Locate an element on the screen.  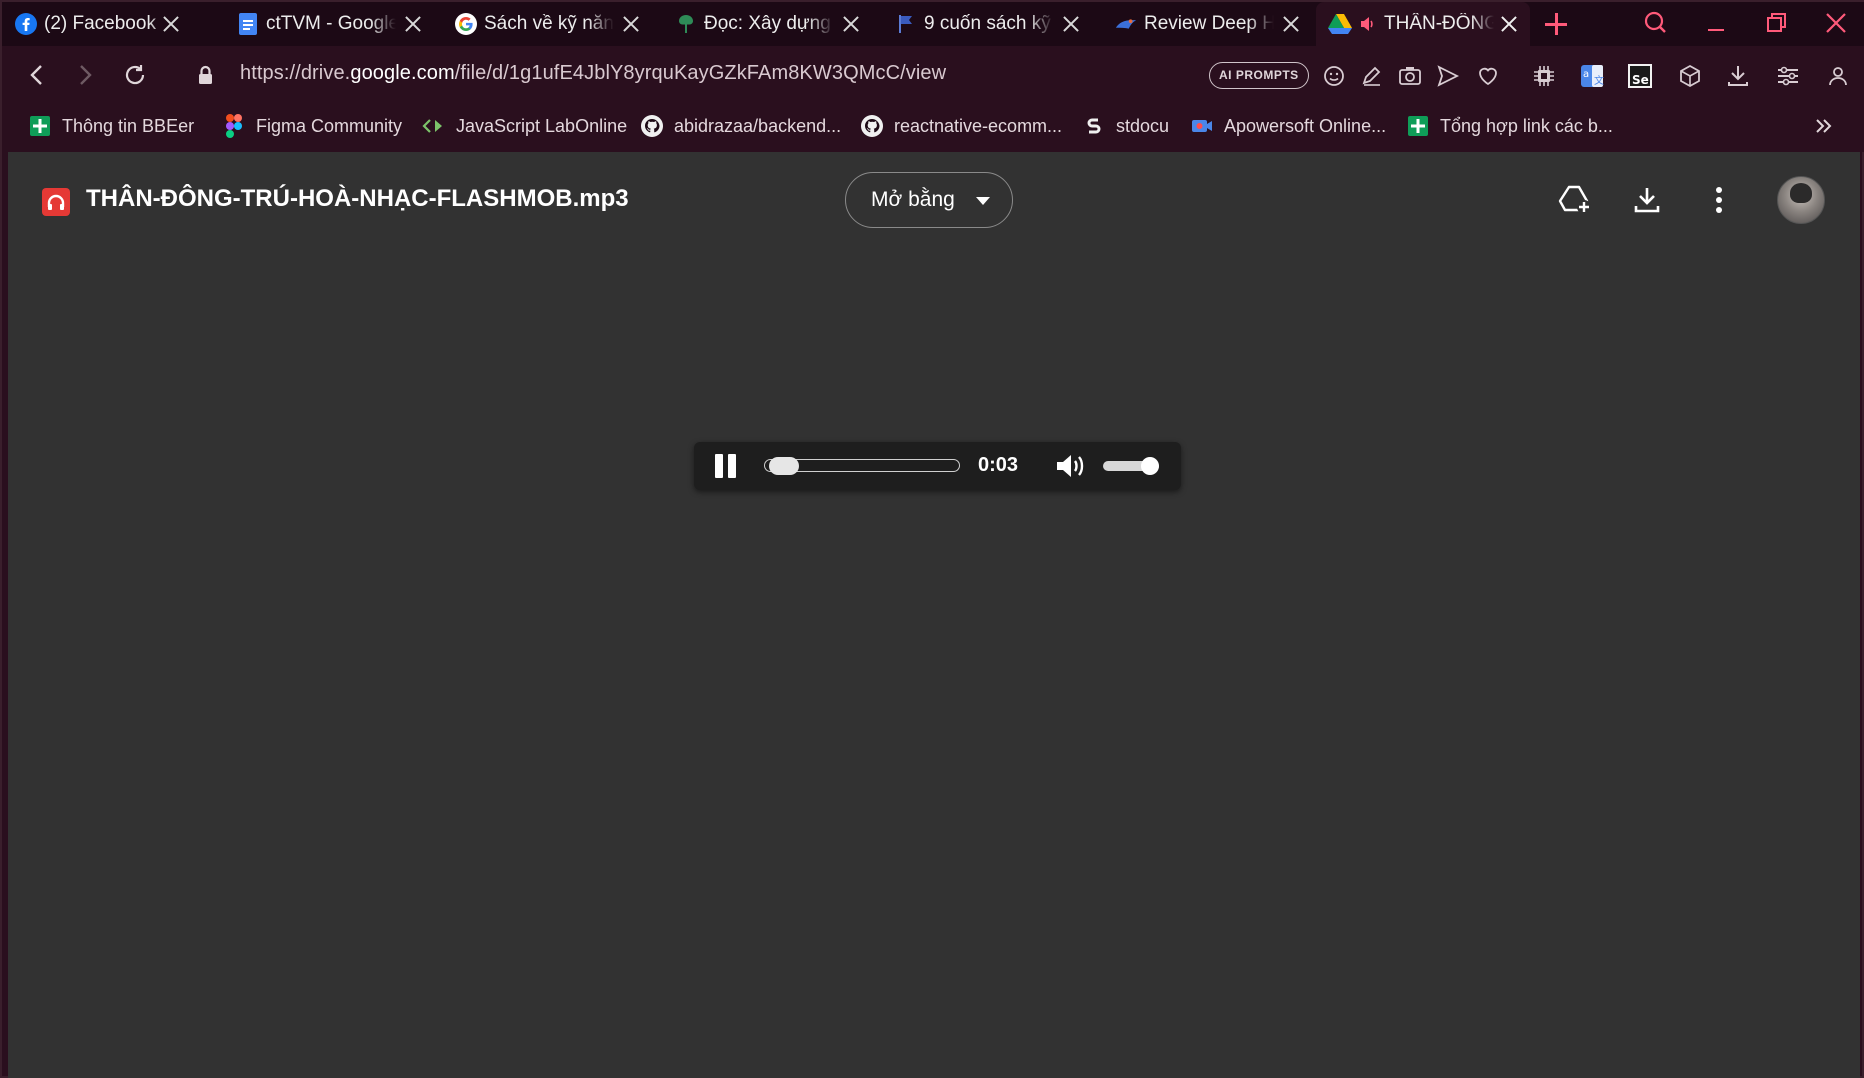
tab-title: Sách về kỹ năng is located at coordinates (549, 23).